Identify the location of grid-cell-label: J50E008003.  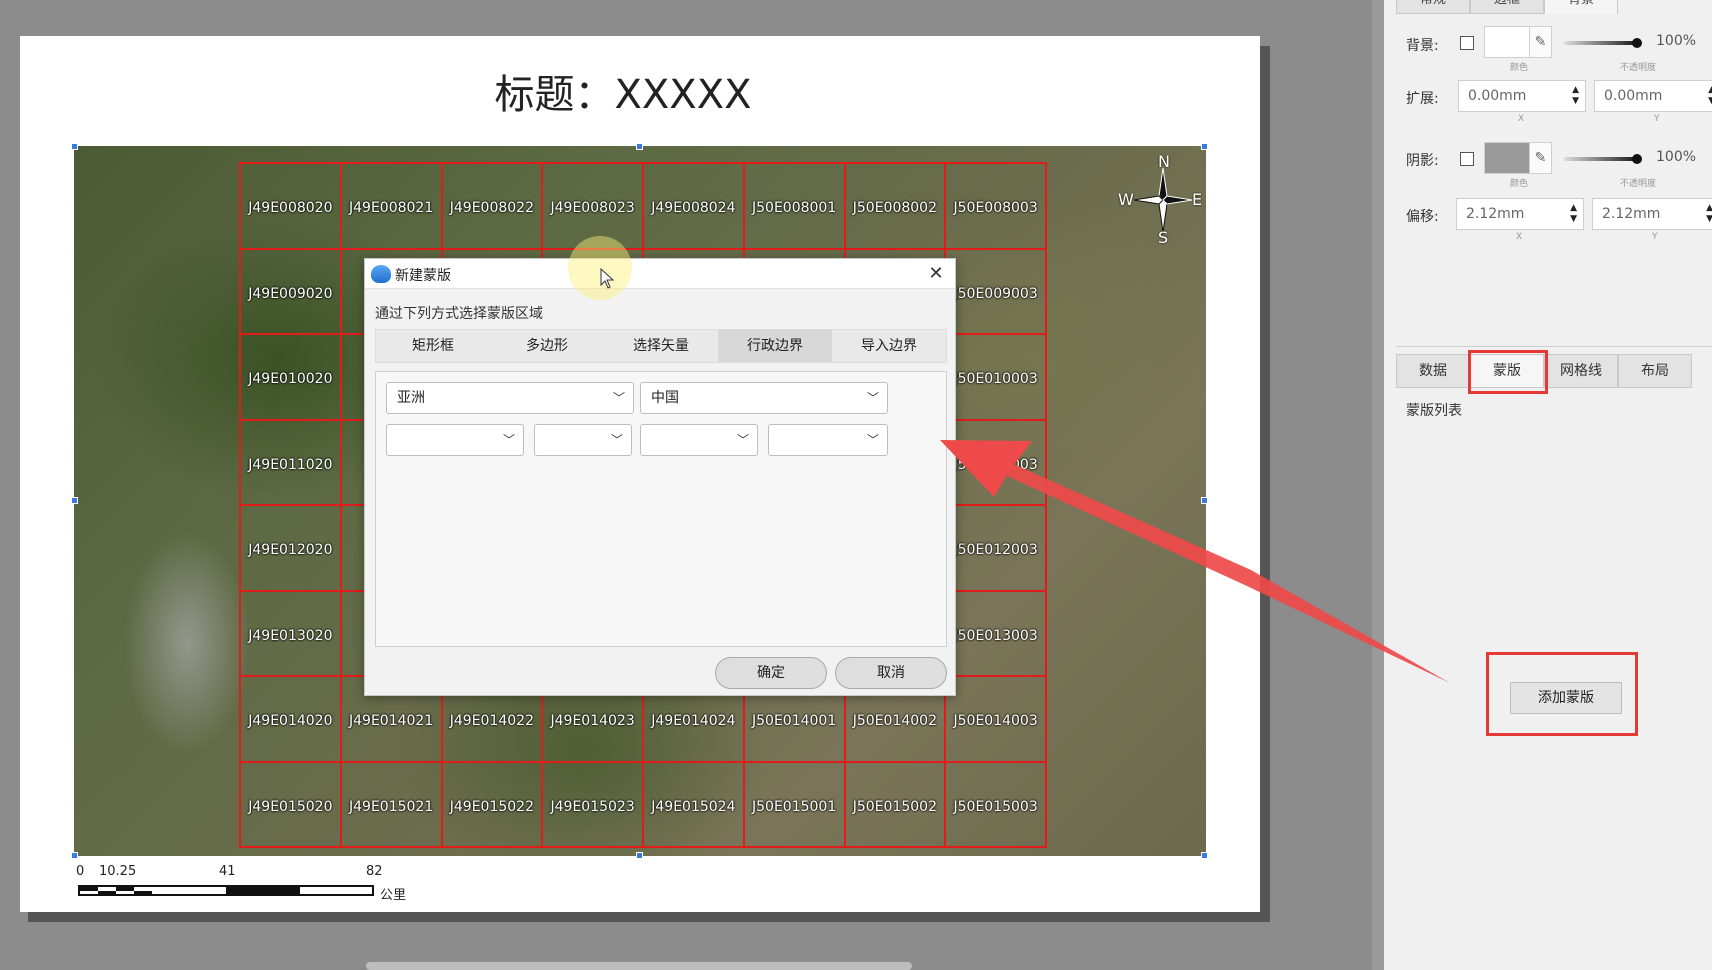
(995, 208).